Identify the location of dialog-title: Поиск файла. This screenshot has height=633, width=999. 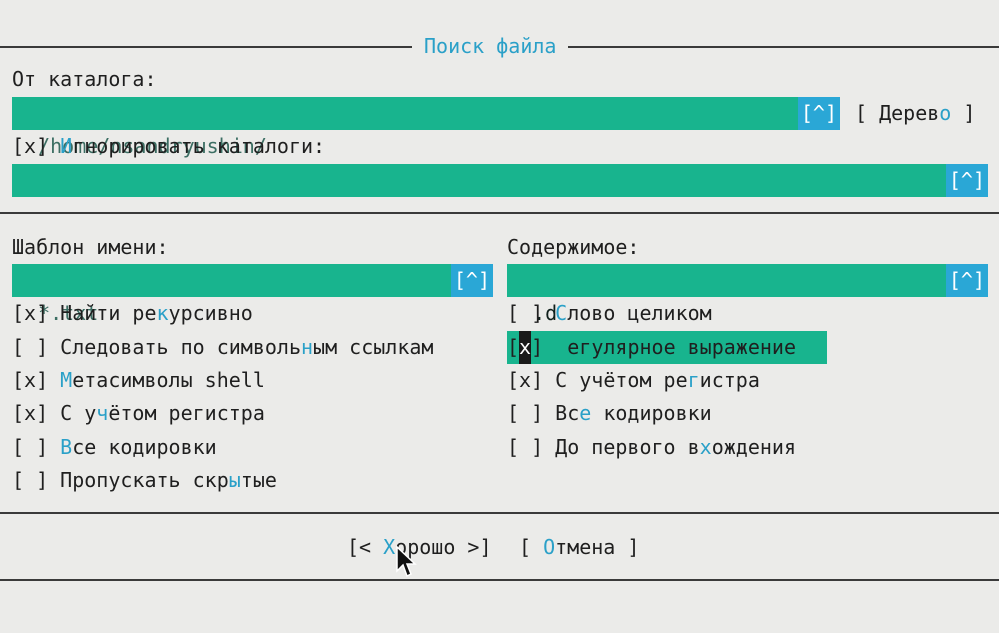
(490, 46).